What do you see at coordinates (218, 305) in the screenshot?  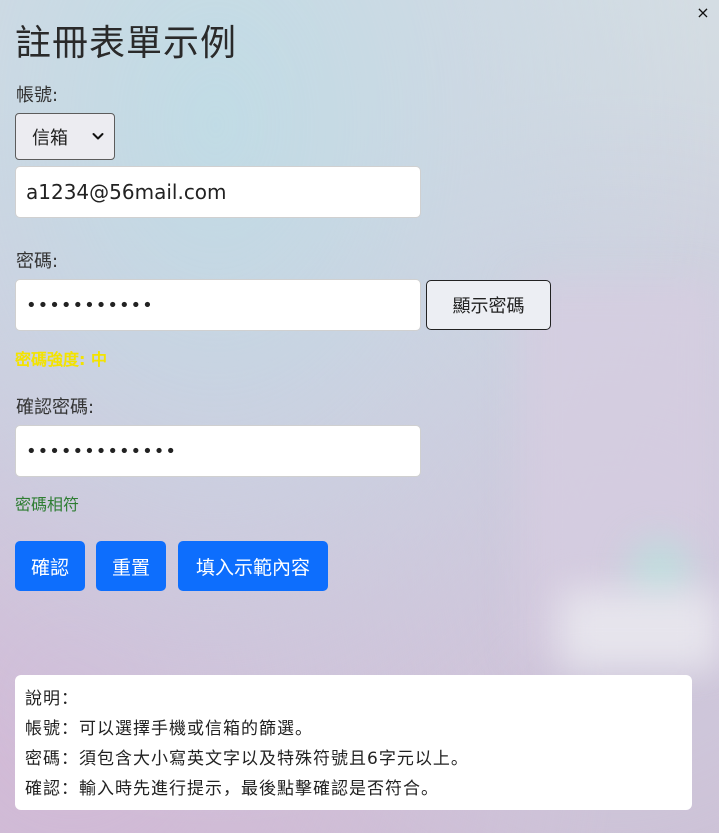 I see `password-input: •••••••••••` at bounding box center [218, 305].